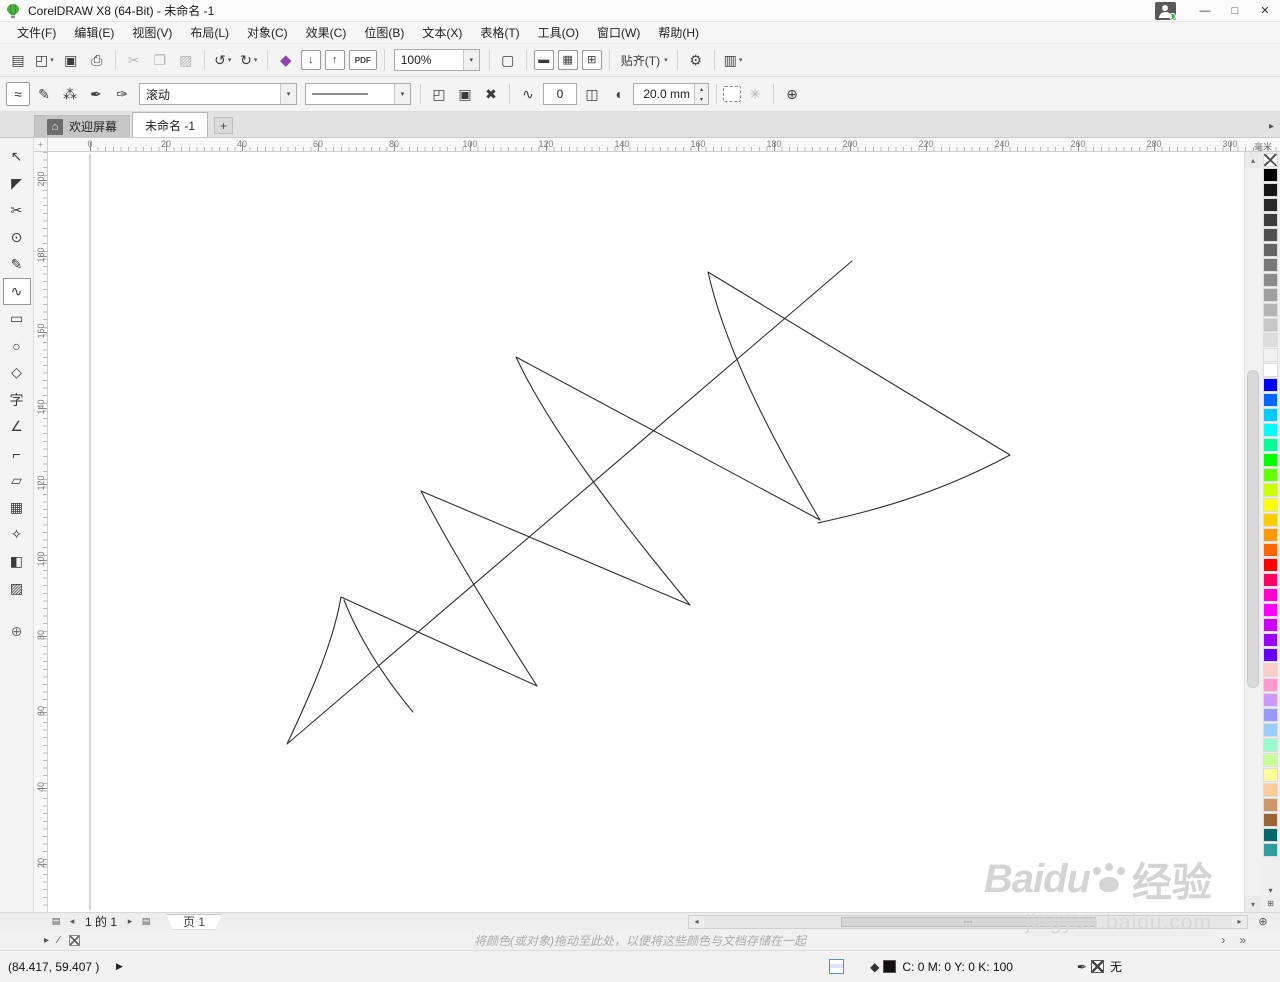 This screenshot has height=982, width=1280. Describe the element at coordinates (224, 125) in the screenshot. I see `new-tab-button: +` at that location.